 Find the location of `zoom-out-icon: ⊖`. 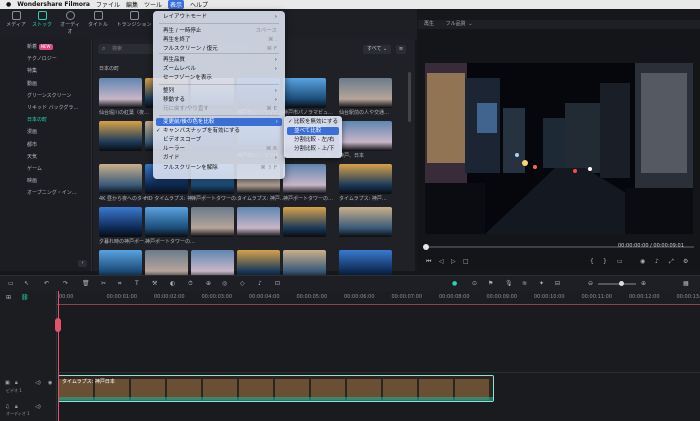

zoom-out-icon: ⊖ is located at coordinates (590, 283).